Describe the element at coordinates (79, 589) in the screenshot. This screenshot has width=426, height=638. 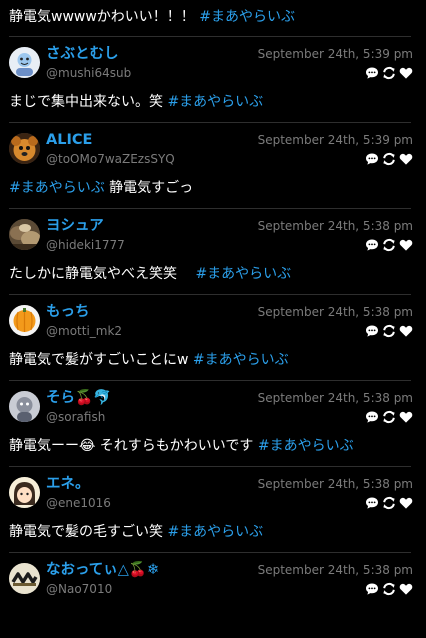
I see `username: @Nao7010` at that location.